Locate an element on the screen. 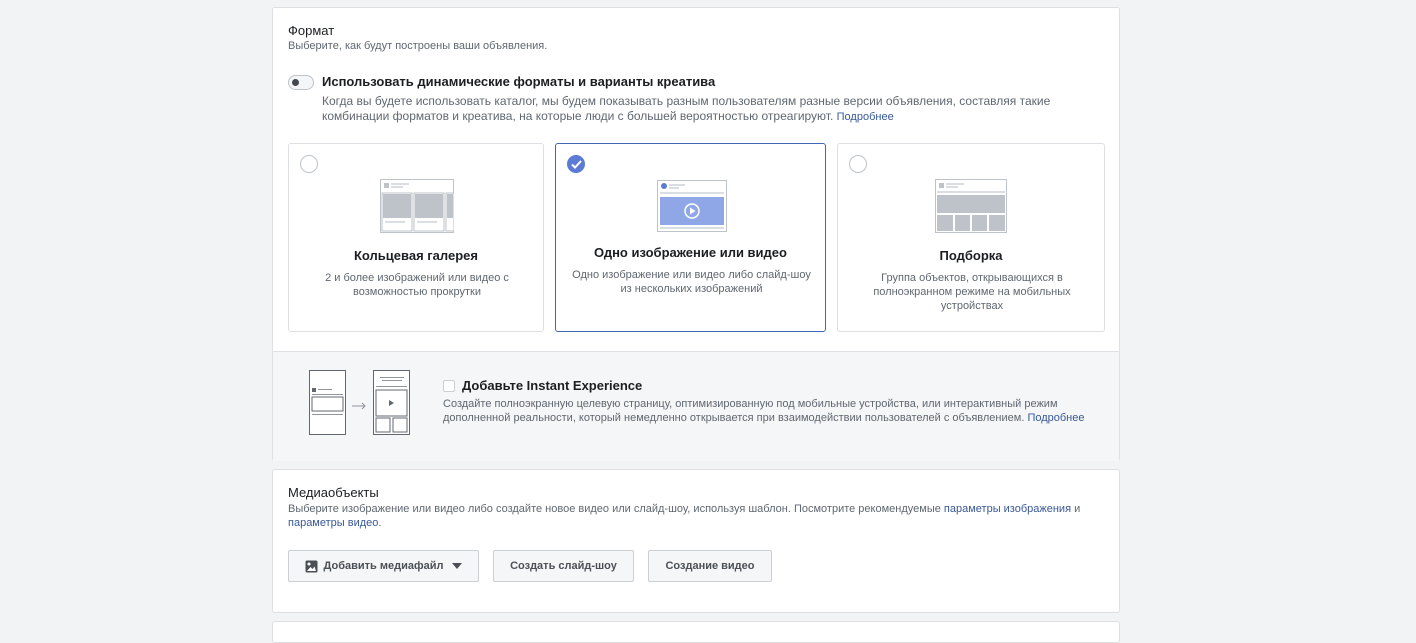  create-slideshow-button: Создать слайд-шоу is located at coordinates (563, 566).